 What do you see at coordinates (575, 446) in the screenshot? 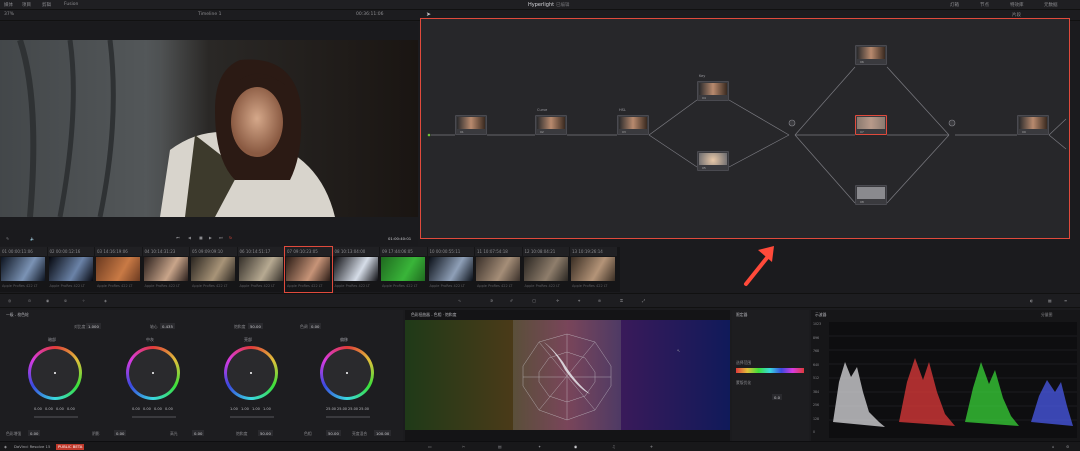
I see `page-color-icon: ◉` at bounding box center [575, 446].